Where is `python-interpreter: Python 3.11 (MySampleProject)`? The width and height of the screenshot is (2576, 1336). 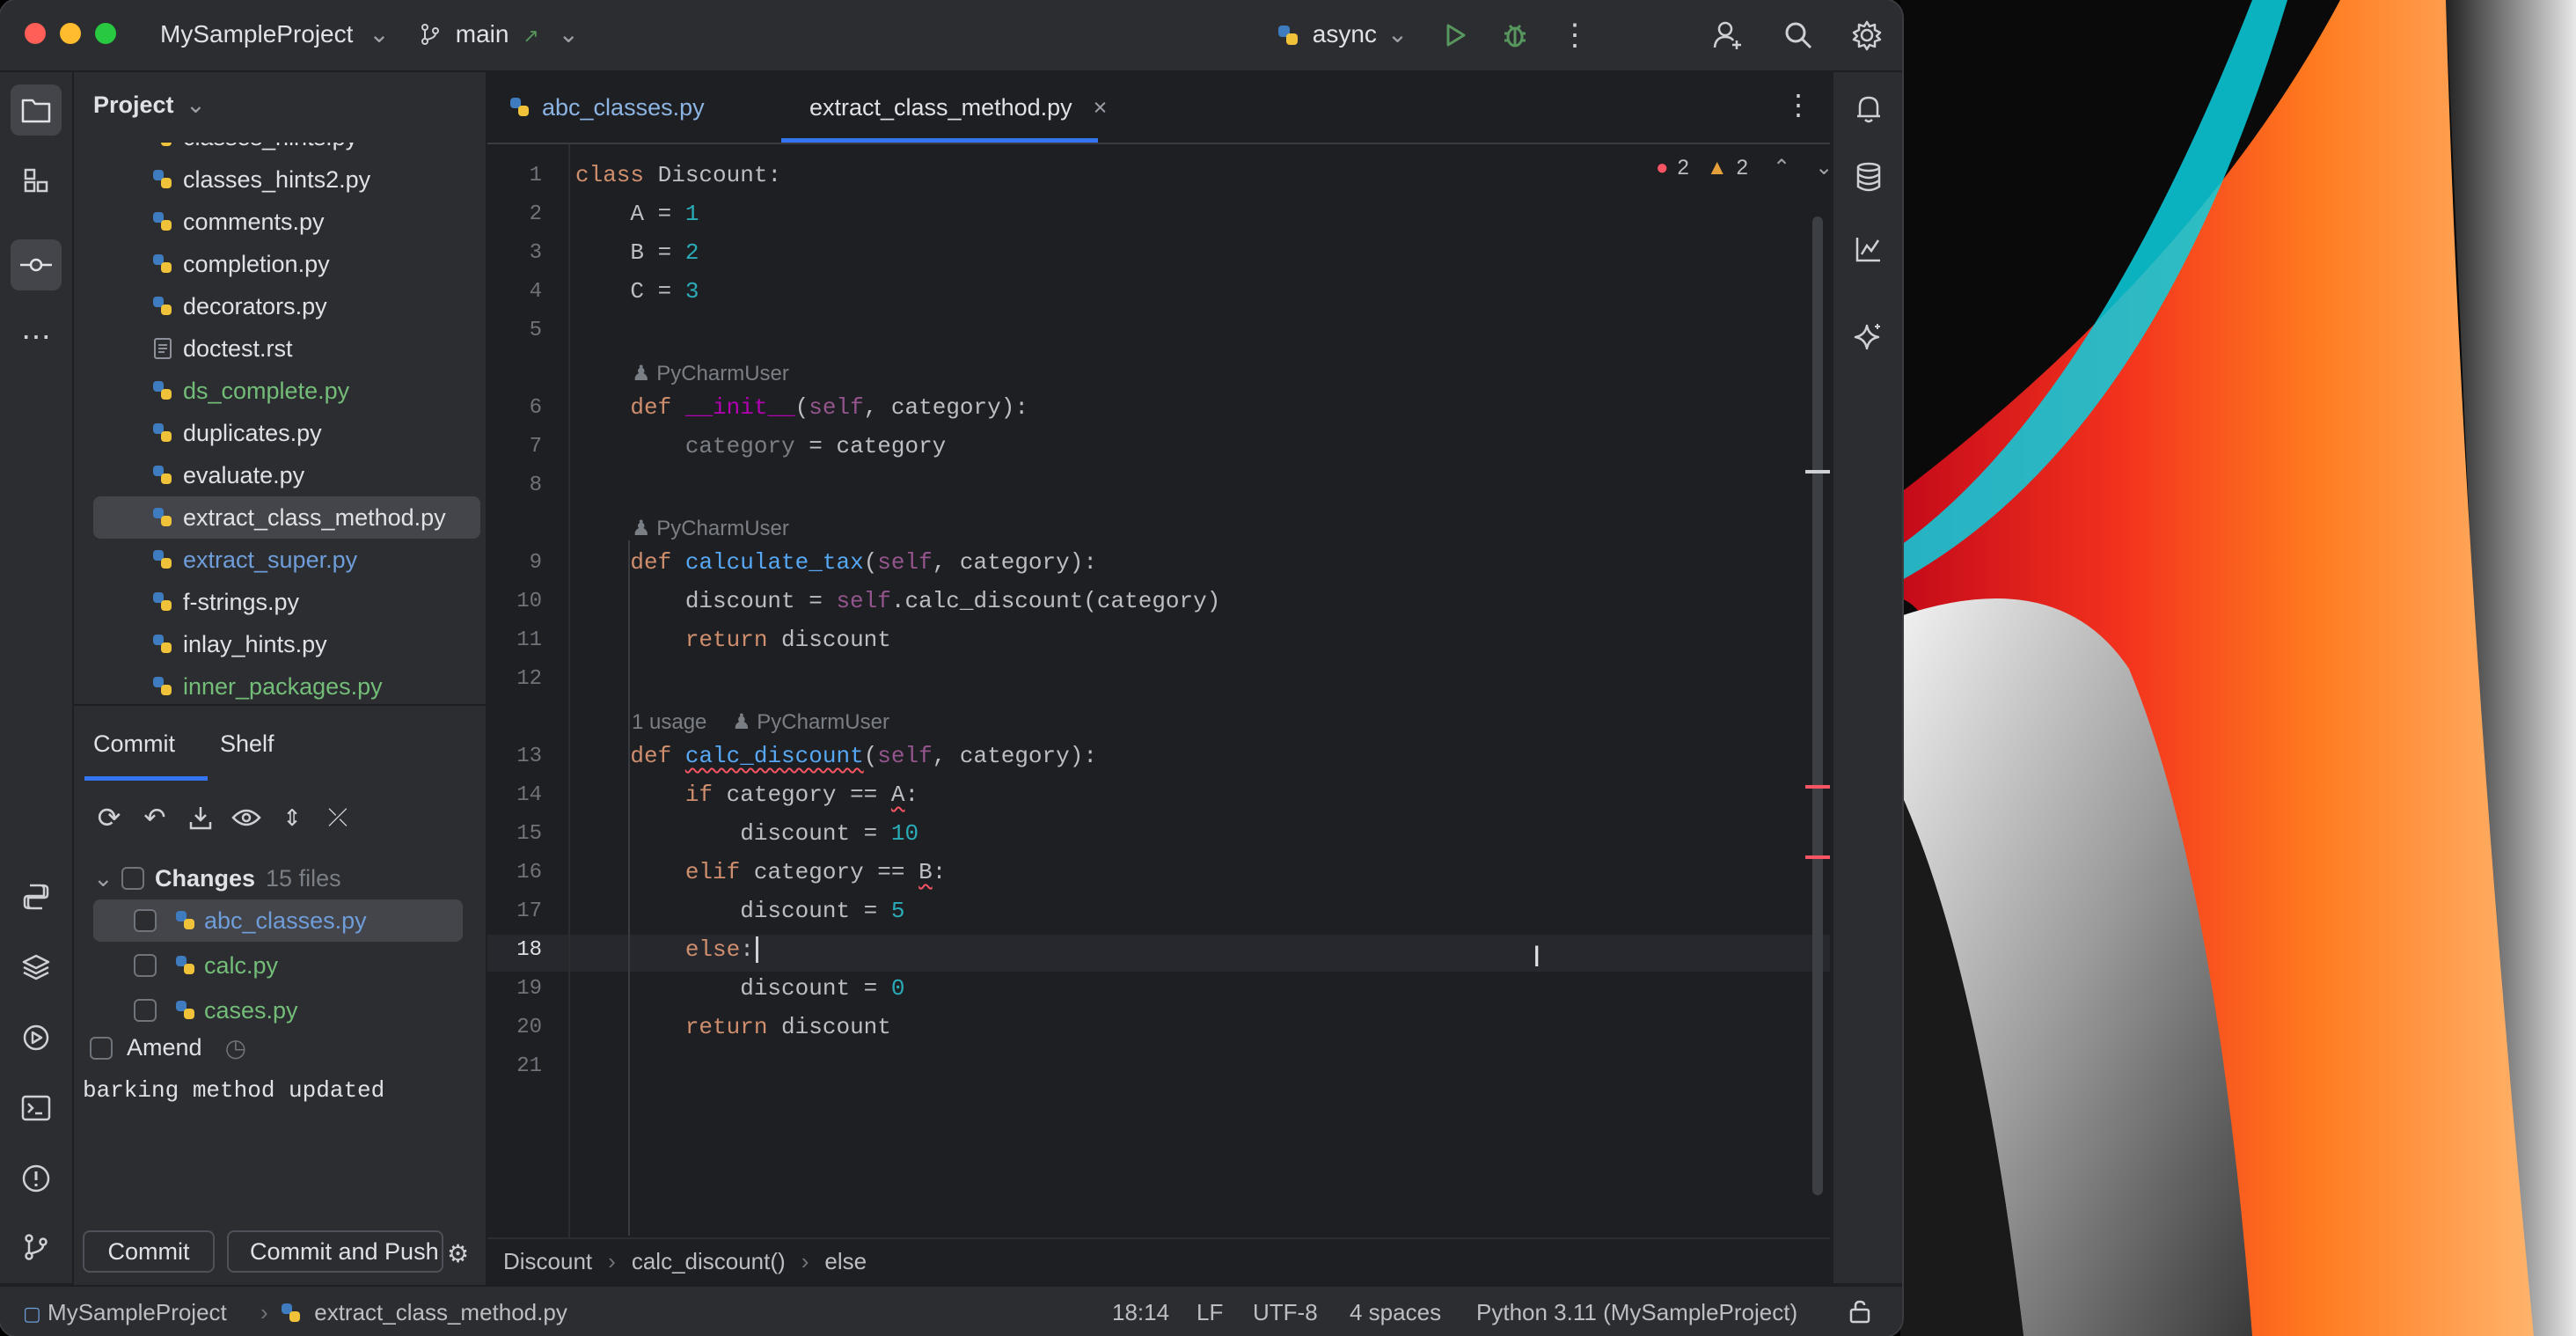 python-interpreter: Python 3.11 (MySampleProject) is located at coordinates (1636, 1312).